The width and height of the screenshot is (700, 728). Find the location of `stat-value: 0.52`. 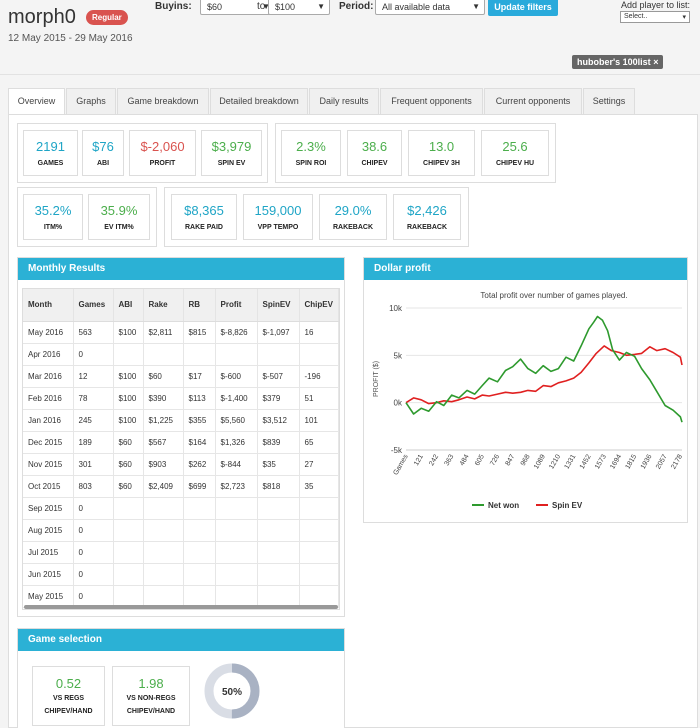

stat-value: 0.52 is located at coordinates (68, 683).